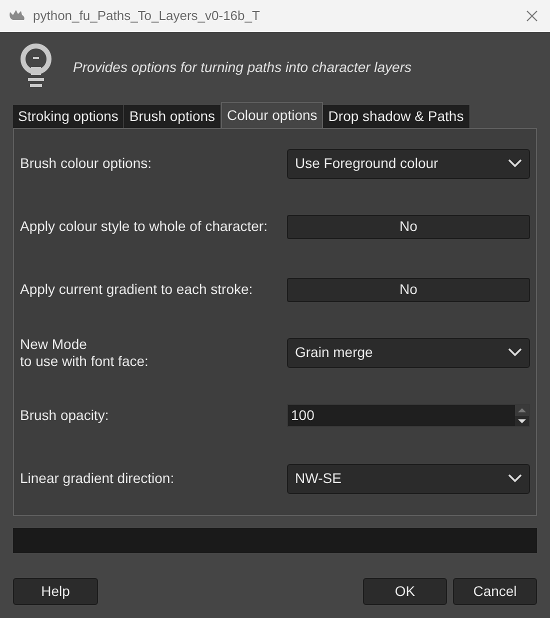 The height and width of the screenshot is (618, 550). I want to click on option-label: Brush opacity:, so click(64, 415).